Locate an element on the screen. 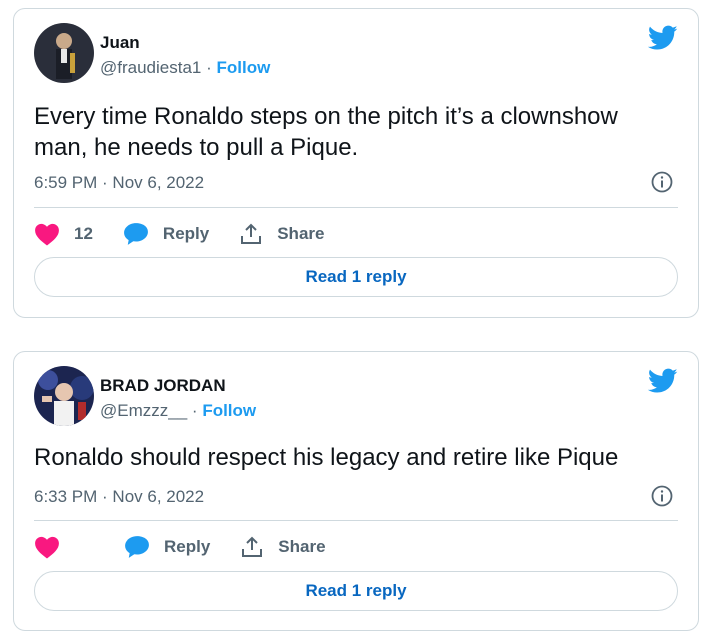  handle-row: @Emzzz__ · Follow is located at coordinates (178, 411).